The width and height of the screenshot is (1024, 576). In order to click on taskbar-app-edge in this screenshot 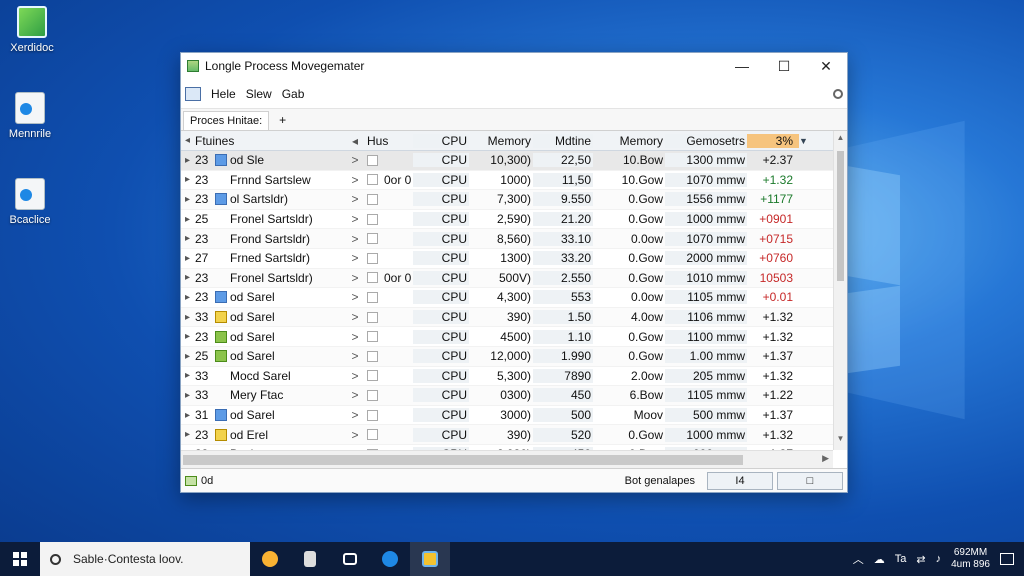, I will do `click(390, 559)`.